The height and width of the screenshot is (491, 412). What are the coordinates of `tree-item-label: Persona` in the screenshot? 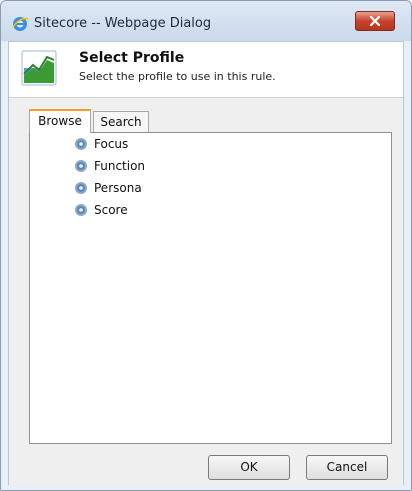 It's located at (118, 188).